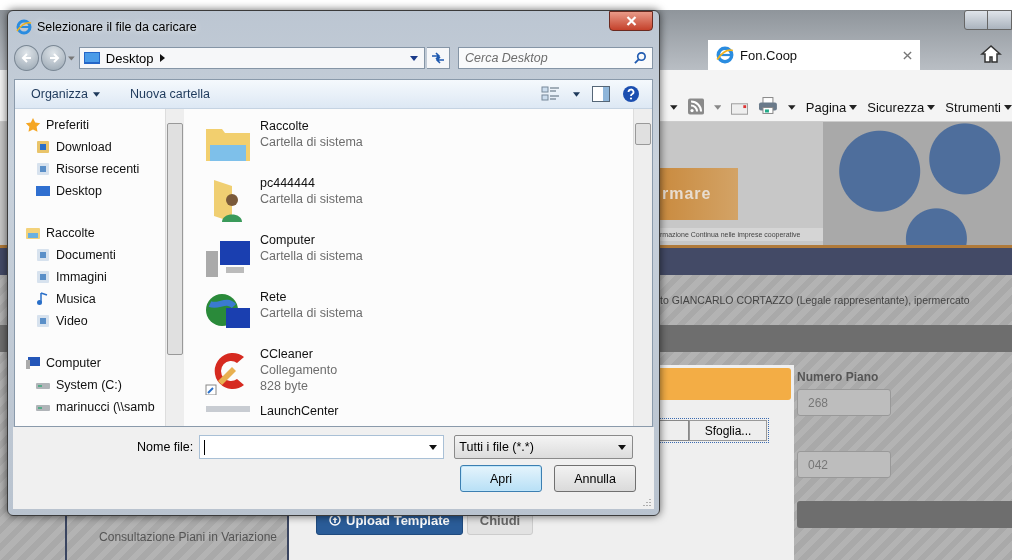 The image size is (1012, 560). Describe the element at coordinates (95, 385) in the screenshot. I see `nav-item: System (C:)` at that location.